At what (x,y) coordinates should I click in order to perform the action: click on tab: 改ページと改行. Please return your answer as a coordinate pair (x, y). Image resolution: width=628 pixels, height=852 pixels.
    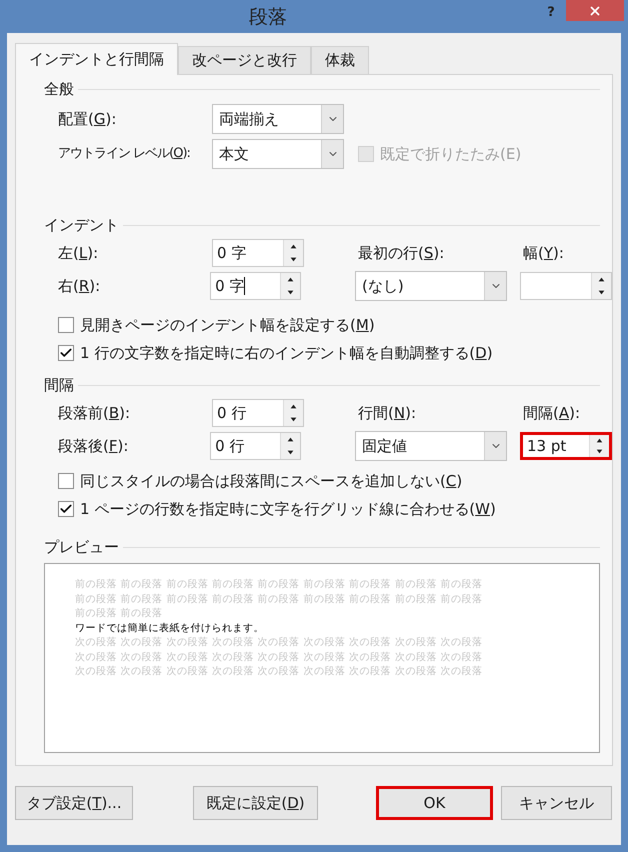
    Looking at the image, I should click on (244, 60).